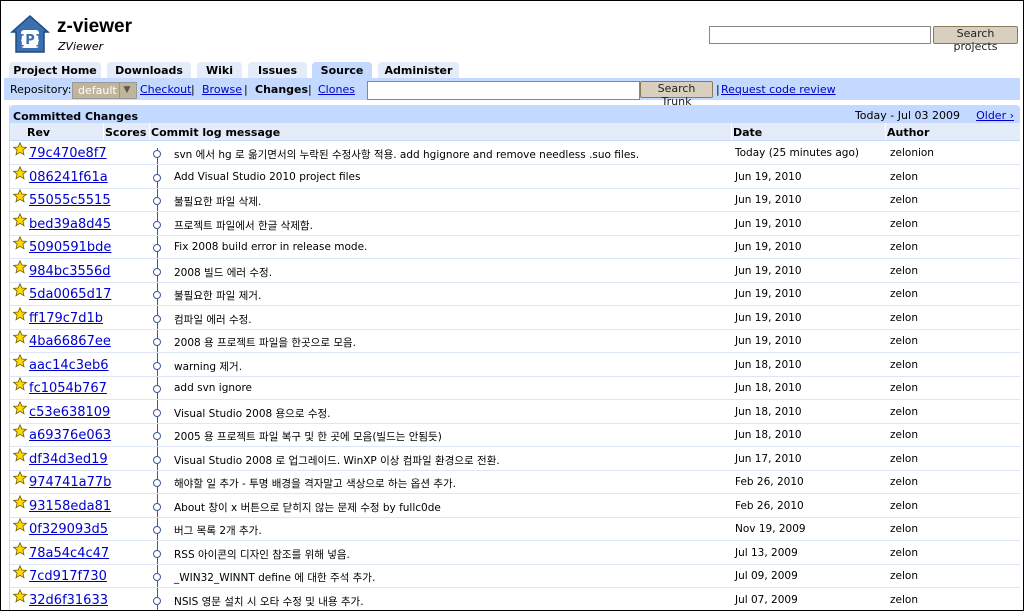  Describe the element at coordinates (797, 153) in the screenshot. I see `commit-date: Today (25 minutes ago)` at that location.